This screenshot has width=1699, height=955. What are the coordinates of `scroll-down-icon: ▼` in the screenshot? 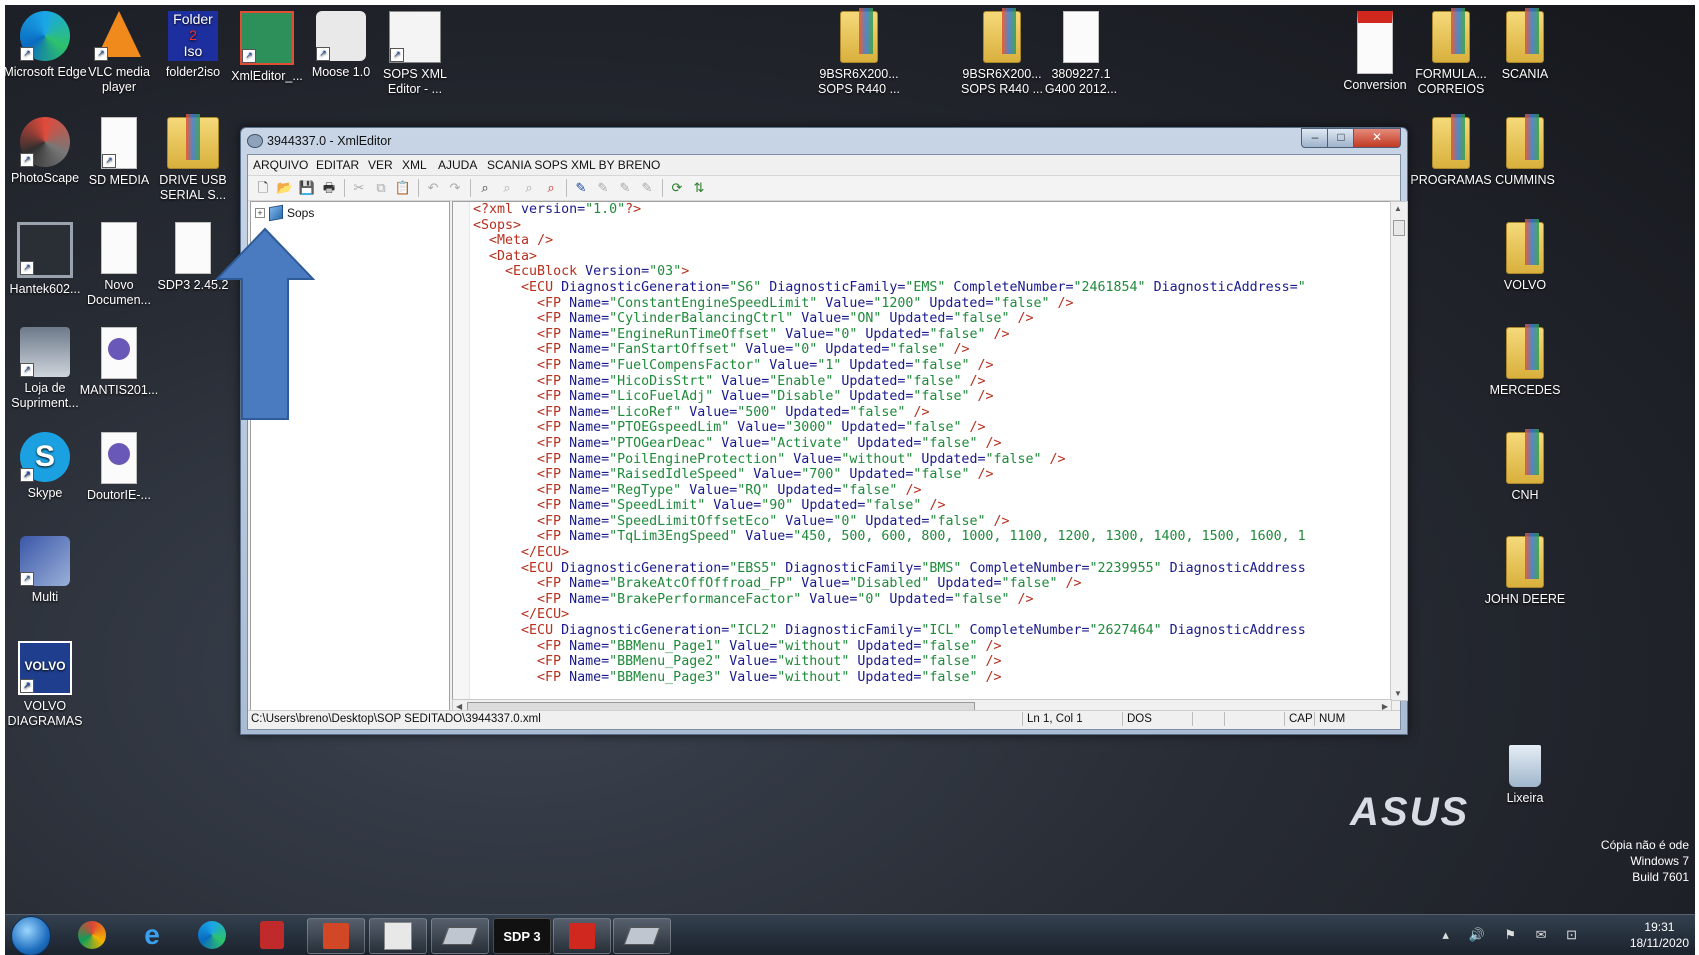 It's located at (1398, 693).